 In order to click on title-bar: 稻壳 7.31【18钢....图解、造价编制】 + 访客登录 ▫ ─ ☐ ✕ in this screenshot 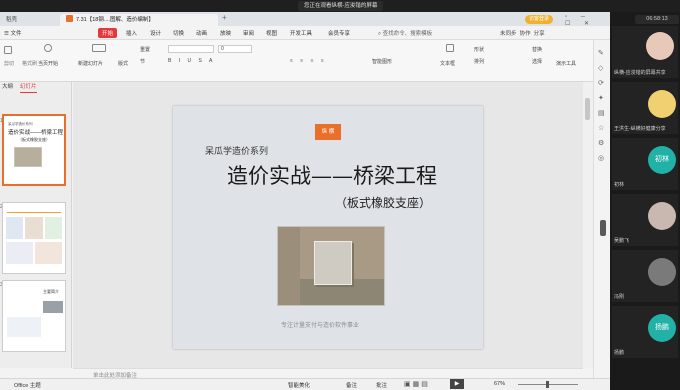, I will do `click(305, 19)`.